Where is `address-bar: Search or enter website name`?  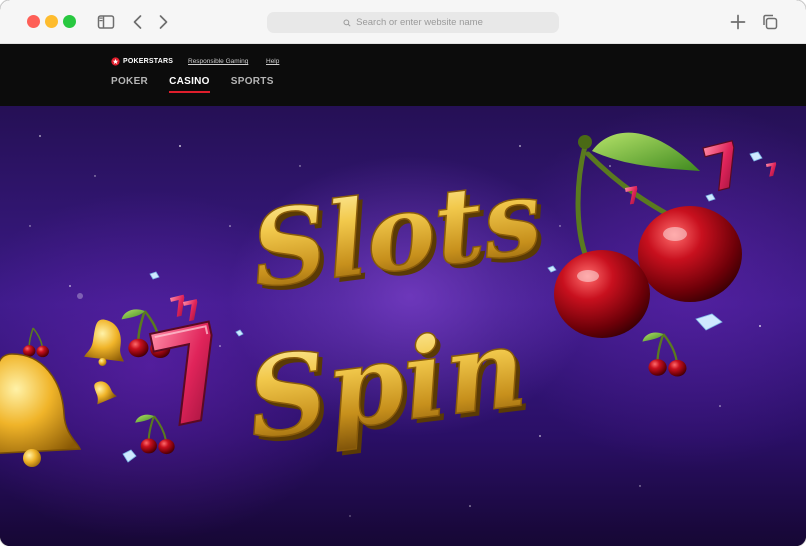 address-bar: Search or enter website name is located at coordinates (413, 22).